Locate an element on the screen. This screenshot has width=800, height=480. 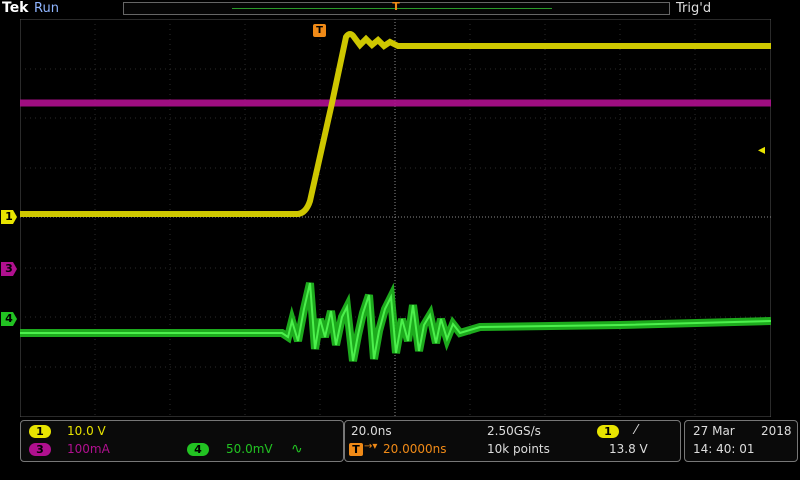
horizontal-scale: 20.0ns is located at coordinates (371, 431).